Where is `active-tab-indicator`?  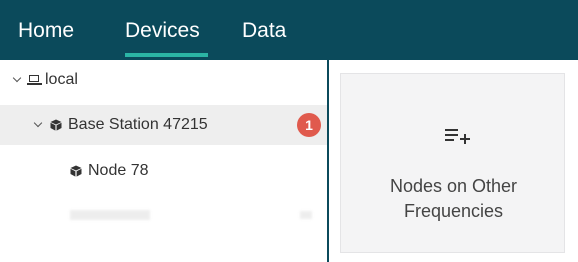 active-tab-indicator is located at coordinates (166, 55).